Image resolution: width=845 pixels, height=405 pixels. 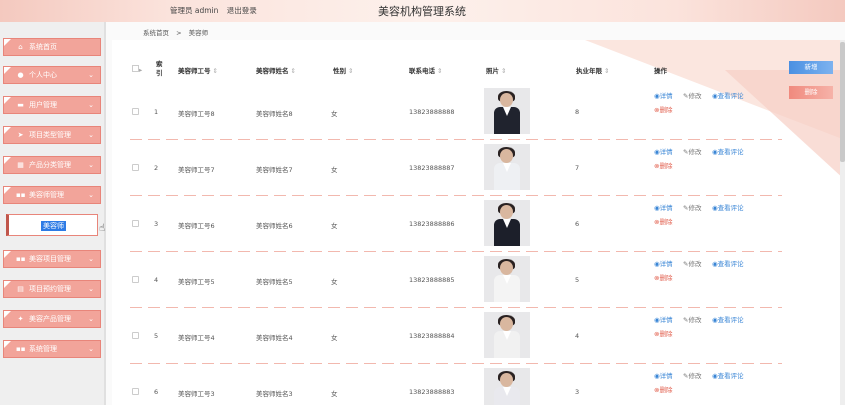 I want to click on header-photo: 照片 ⇕, so click(x=496, y=70).